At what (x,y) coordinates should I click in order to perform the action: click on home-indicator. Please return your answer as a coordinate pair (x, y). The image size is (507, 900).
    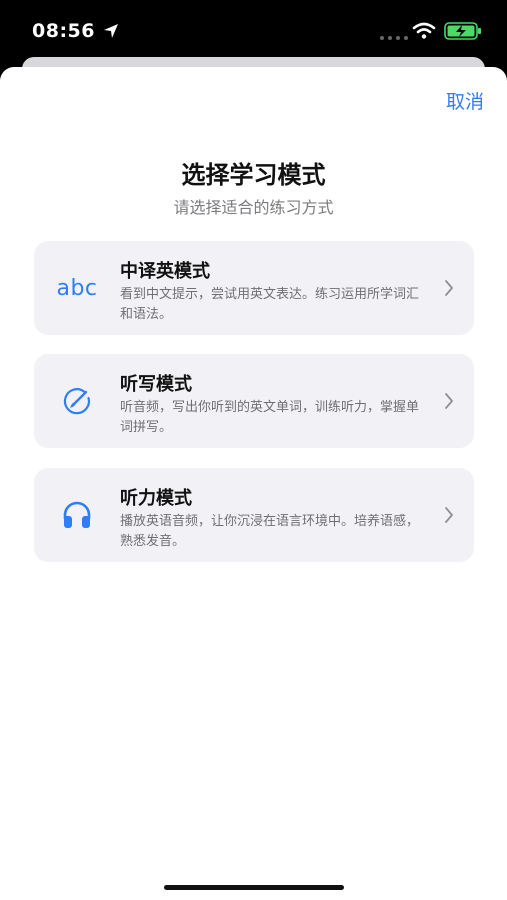
    Looking at the image, I should click on (254, 887).